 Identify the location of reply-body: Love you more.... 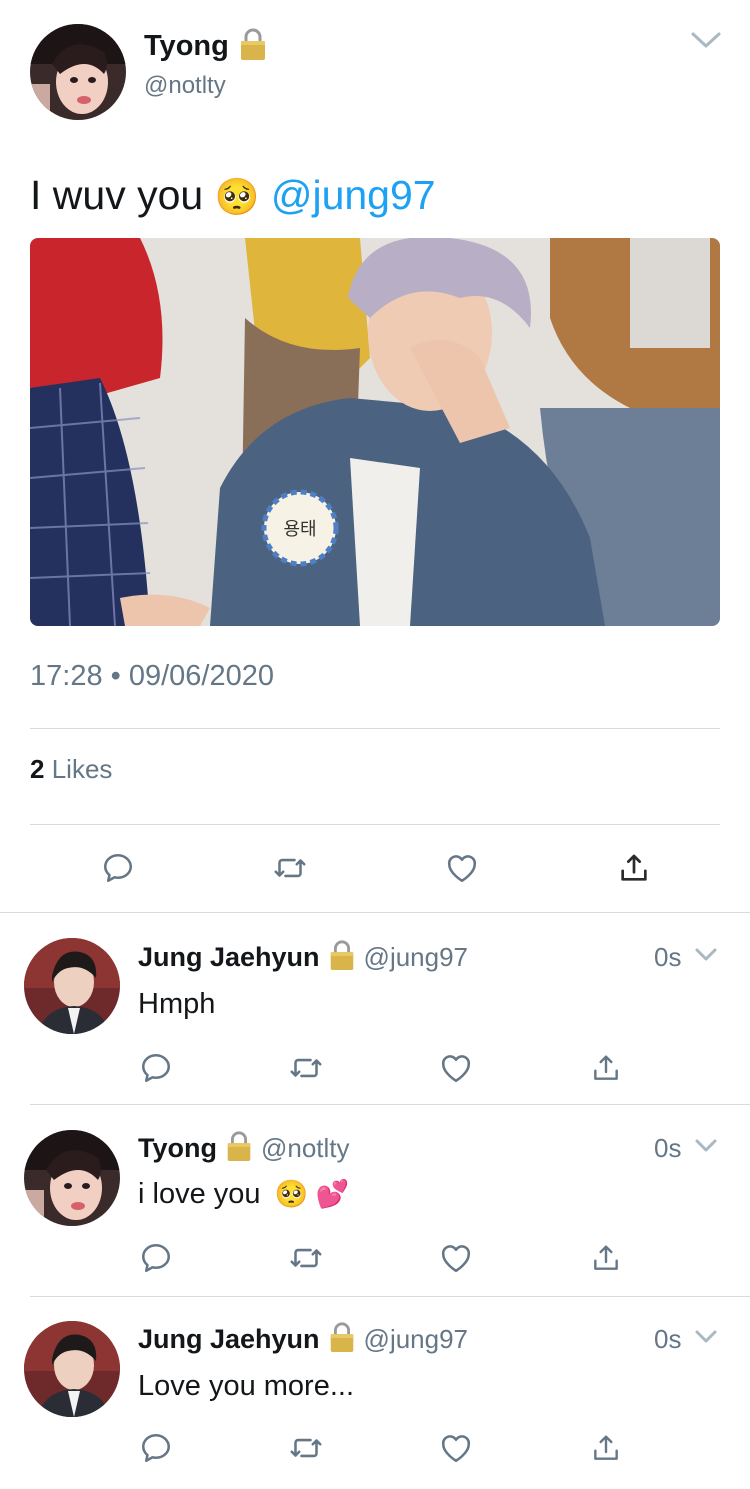
(246, 1386).